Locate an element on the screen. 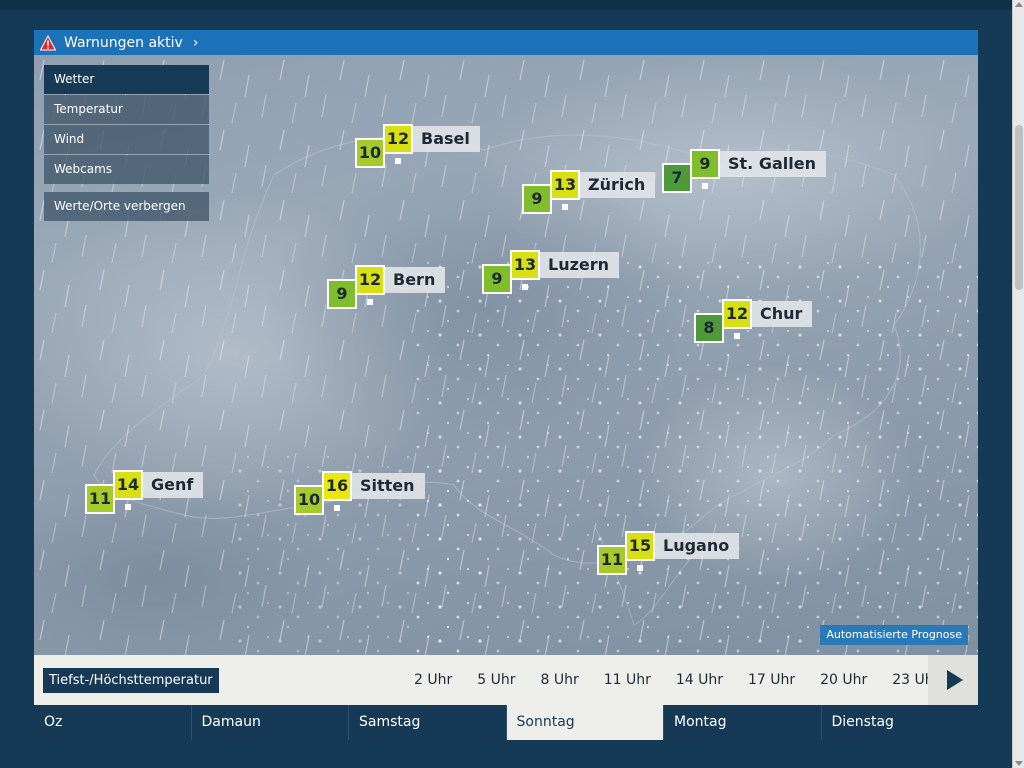  temp-max: 15 is located at coordinates (640, 546).